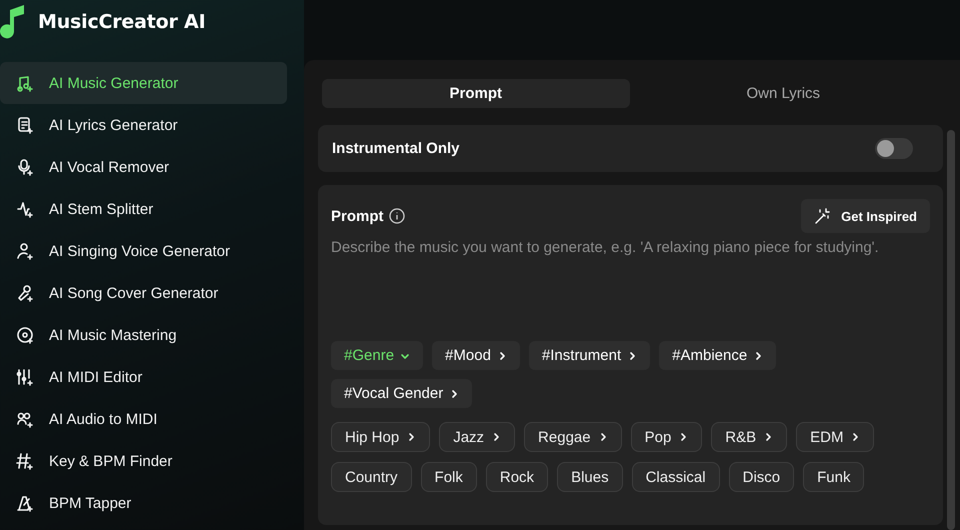  I want to click on sidebar-item: AI Music Generator, so click(143, 83).